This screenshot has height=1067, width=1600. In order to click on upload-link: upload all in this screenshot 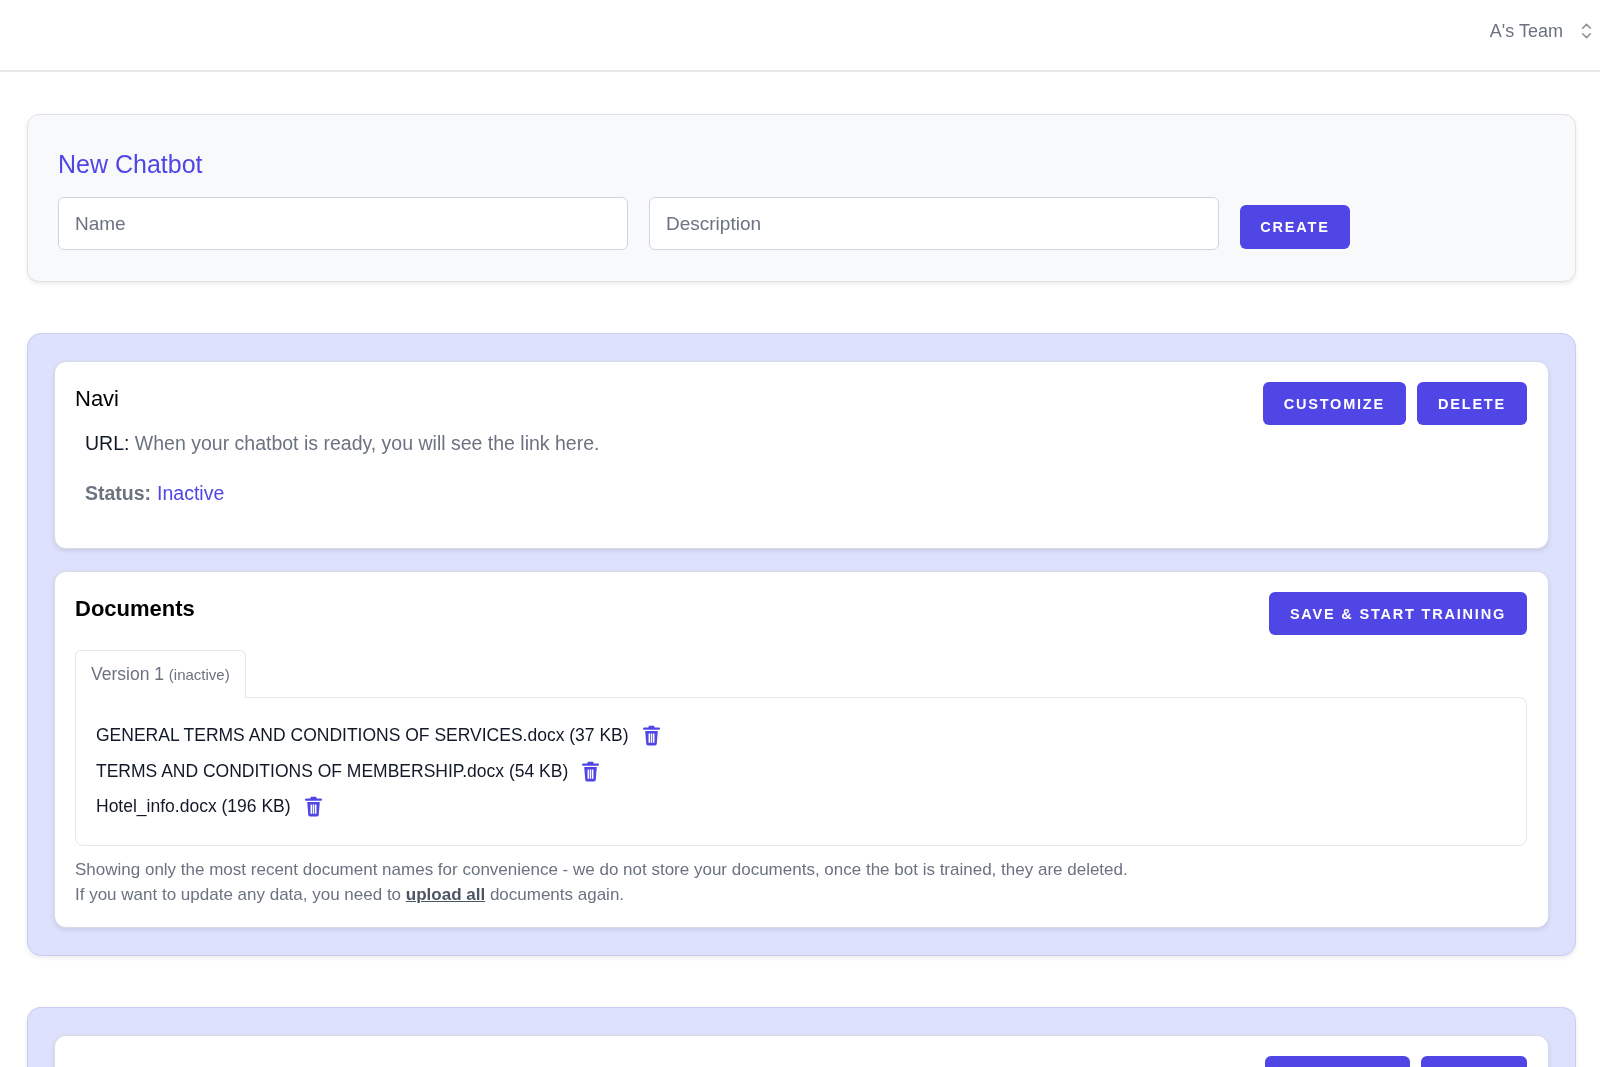, I will do `click(445, 894)`.